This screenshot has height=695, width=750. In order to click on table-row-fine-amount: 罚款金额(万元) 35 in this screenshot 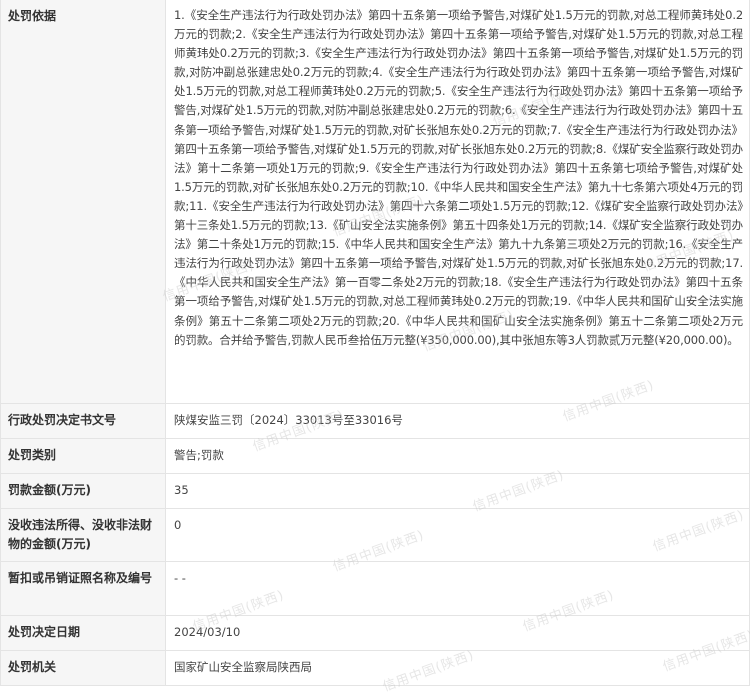, I will do `click(375, 491)`.